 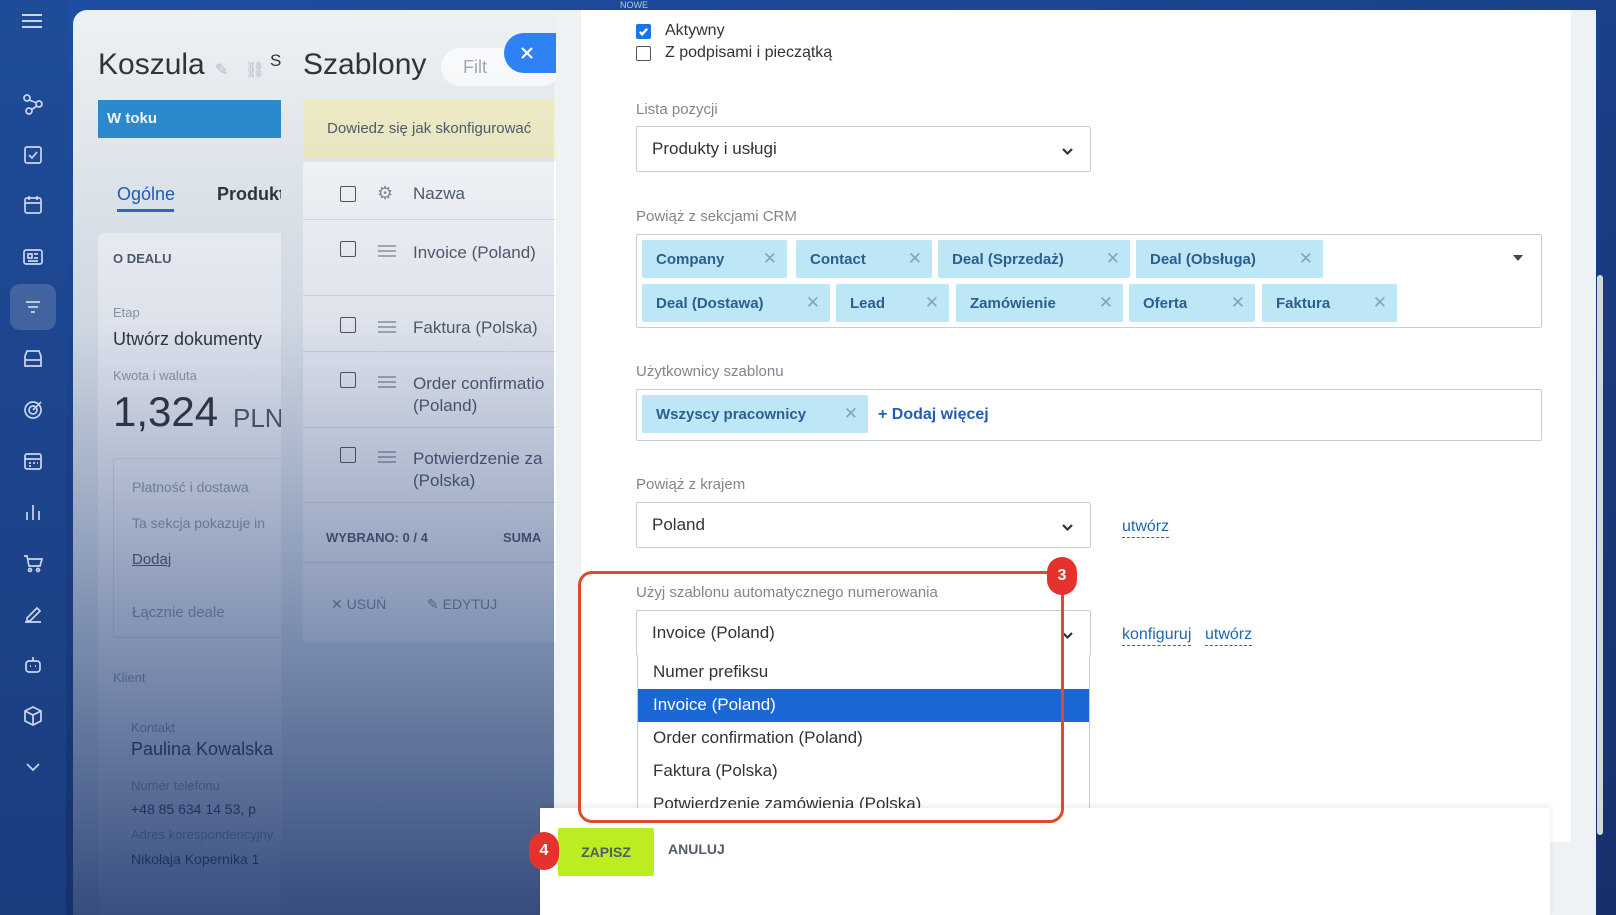 What do you see at coordinates (251, 194) in the screenshot?
I see `tab-products: Produkt` at bounding box center [251, 194].